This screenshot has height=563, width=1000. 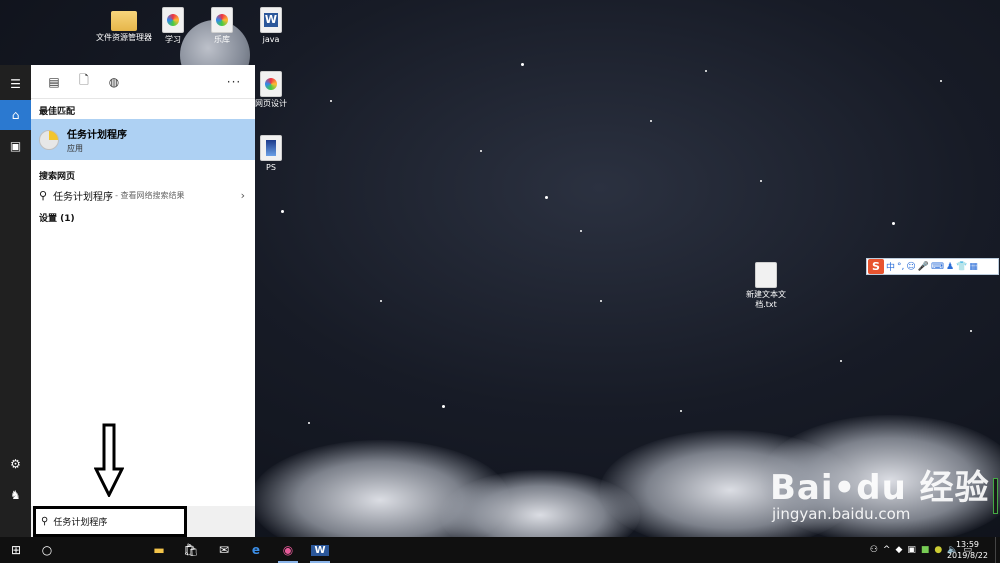 I want to click on notebook-button: ▣, so click(x=15, y=146).